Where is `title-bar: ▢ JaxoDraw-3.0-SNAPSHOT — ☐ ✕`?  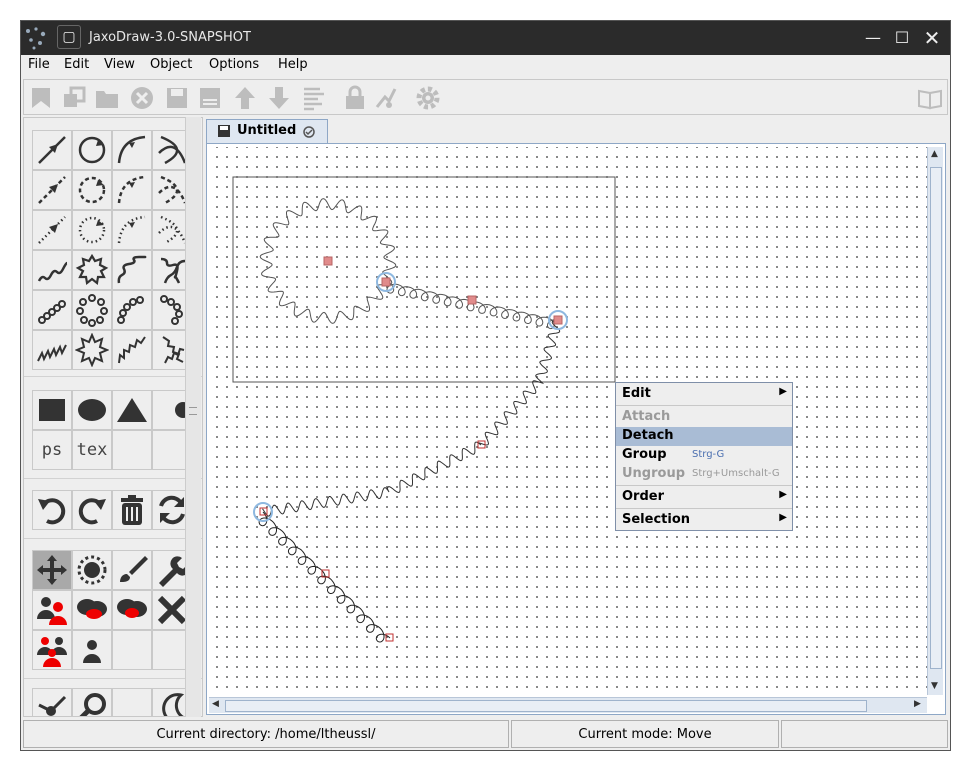 title-bar: ▢ JaxoDraw-3.0-SNAPSHOT — ☐ ✕ is located at coordinates (485, 38).